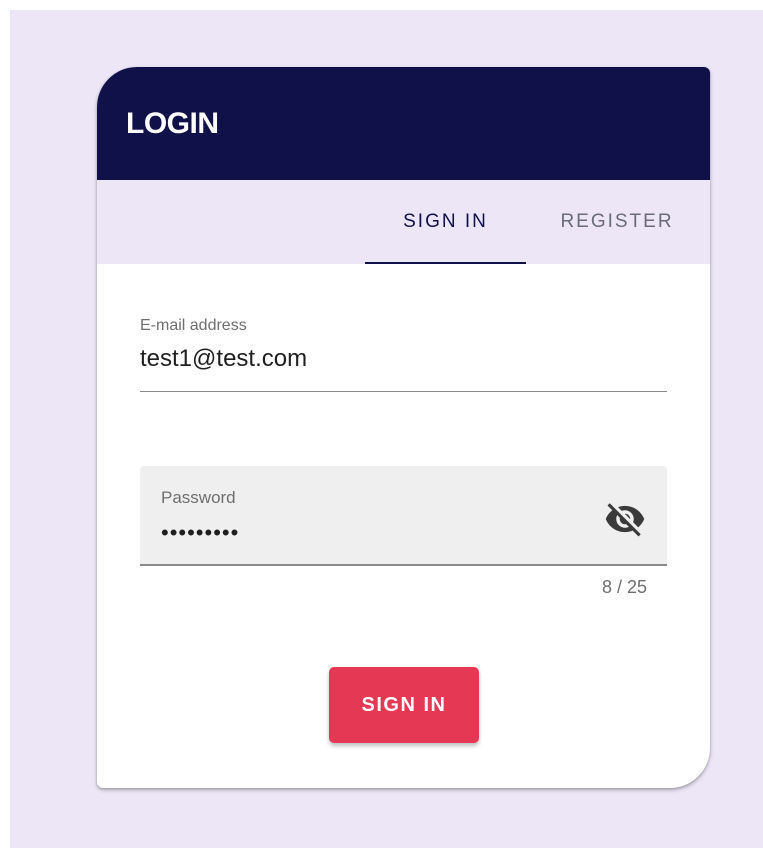 The height and width of the screenshot is (848, 763). I want to click on password-input: •••••••••, so click(200, 533).